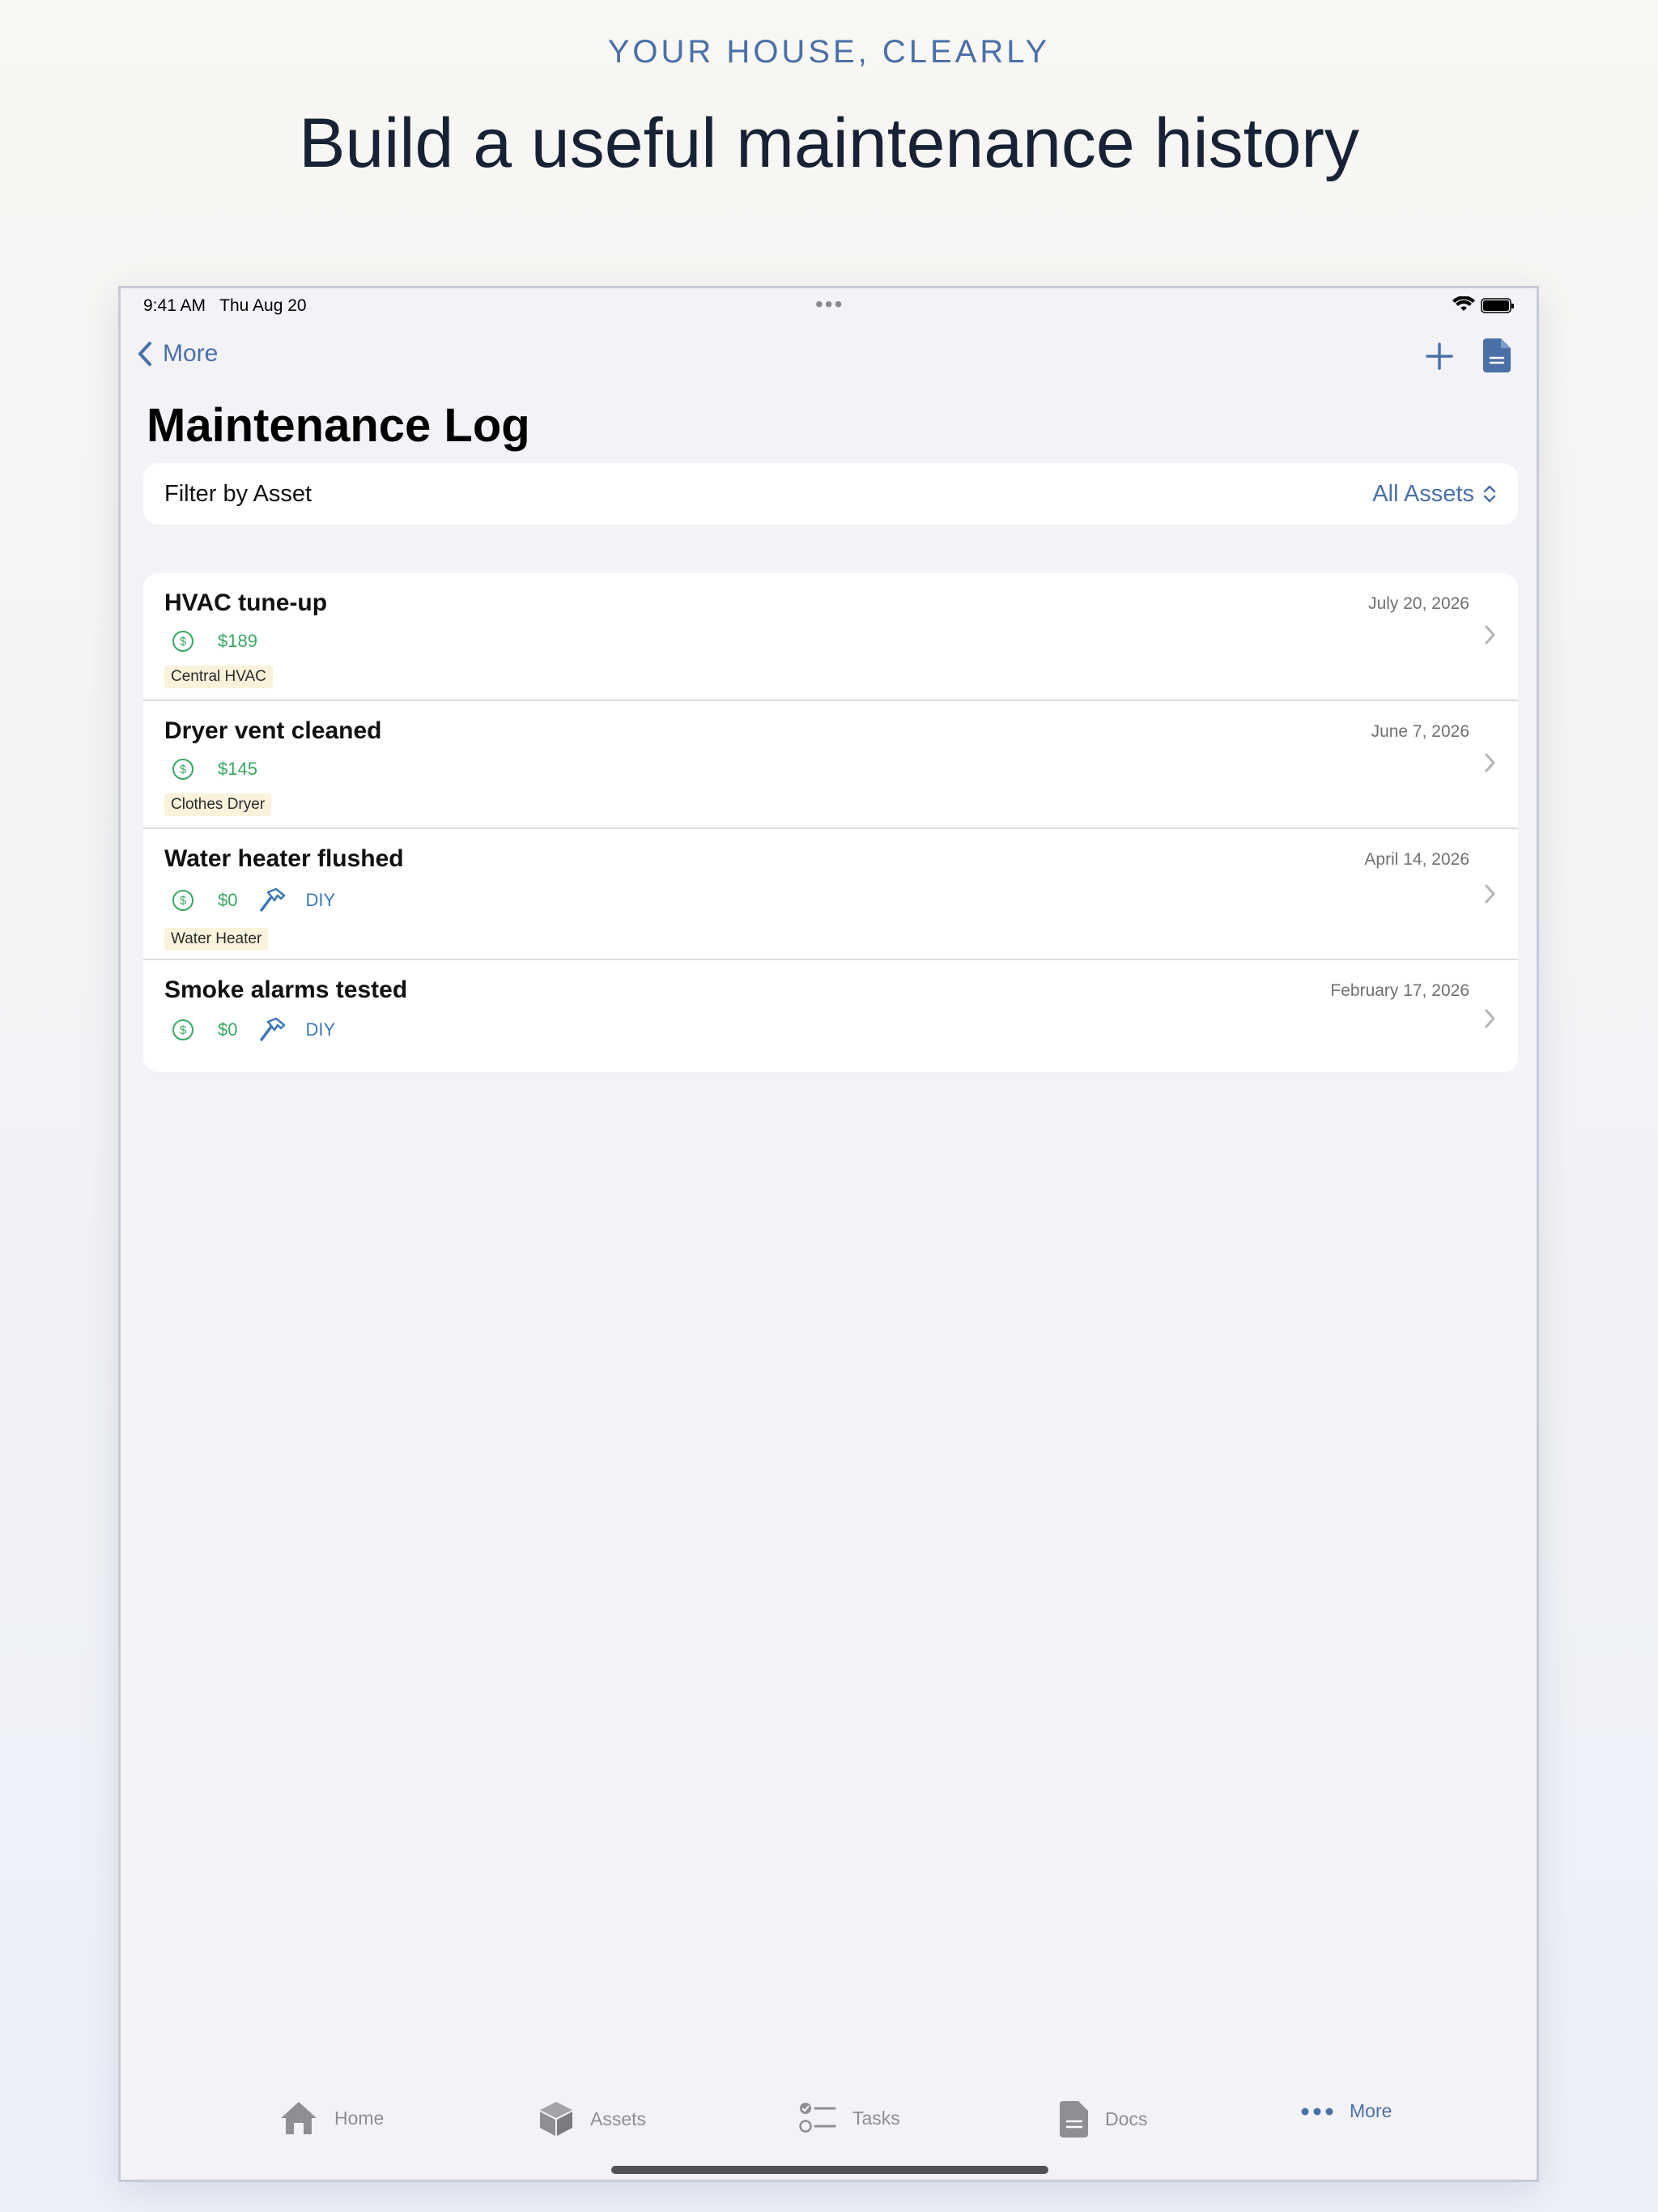  I want to click on ellipsis-icon, so click(1317, 2112).